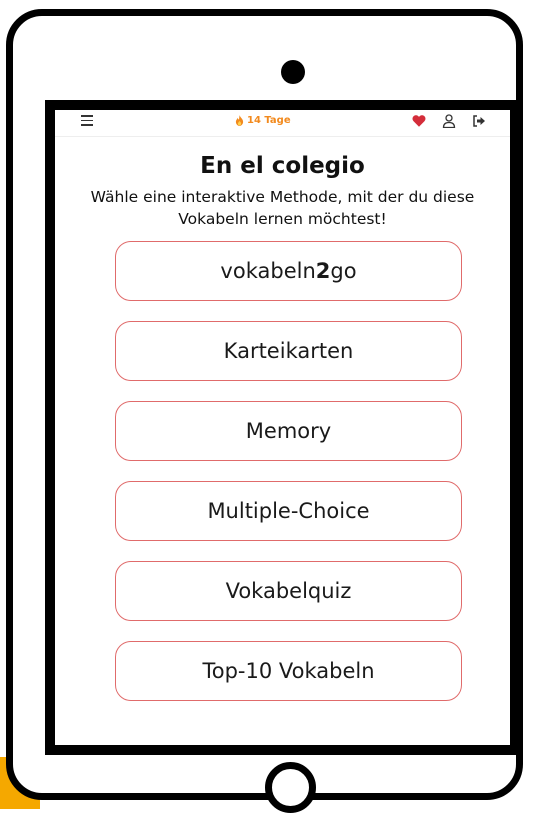 The height and width of the screenshot is (813, 539). I want to click on method-label-suffix: go, so click(343, 271).